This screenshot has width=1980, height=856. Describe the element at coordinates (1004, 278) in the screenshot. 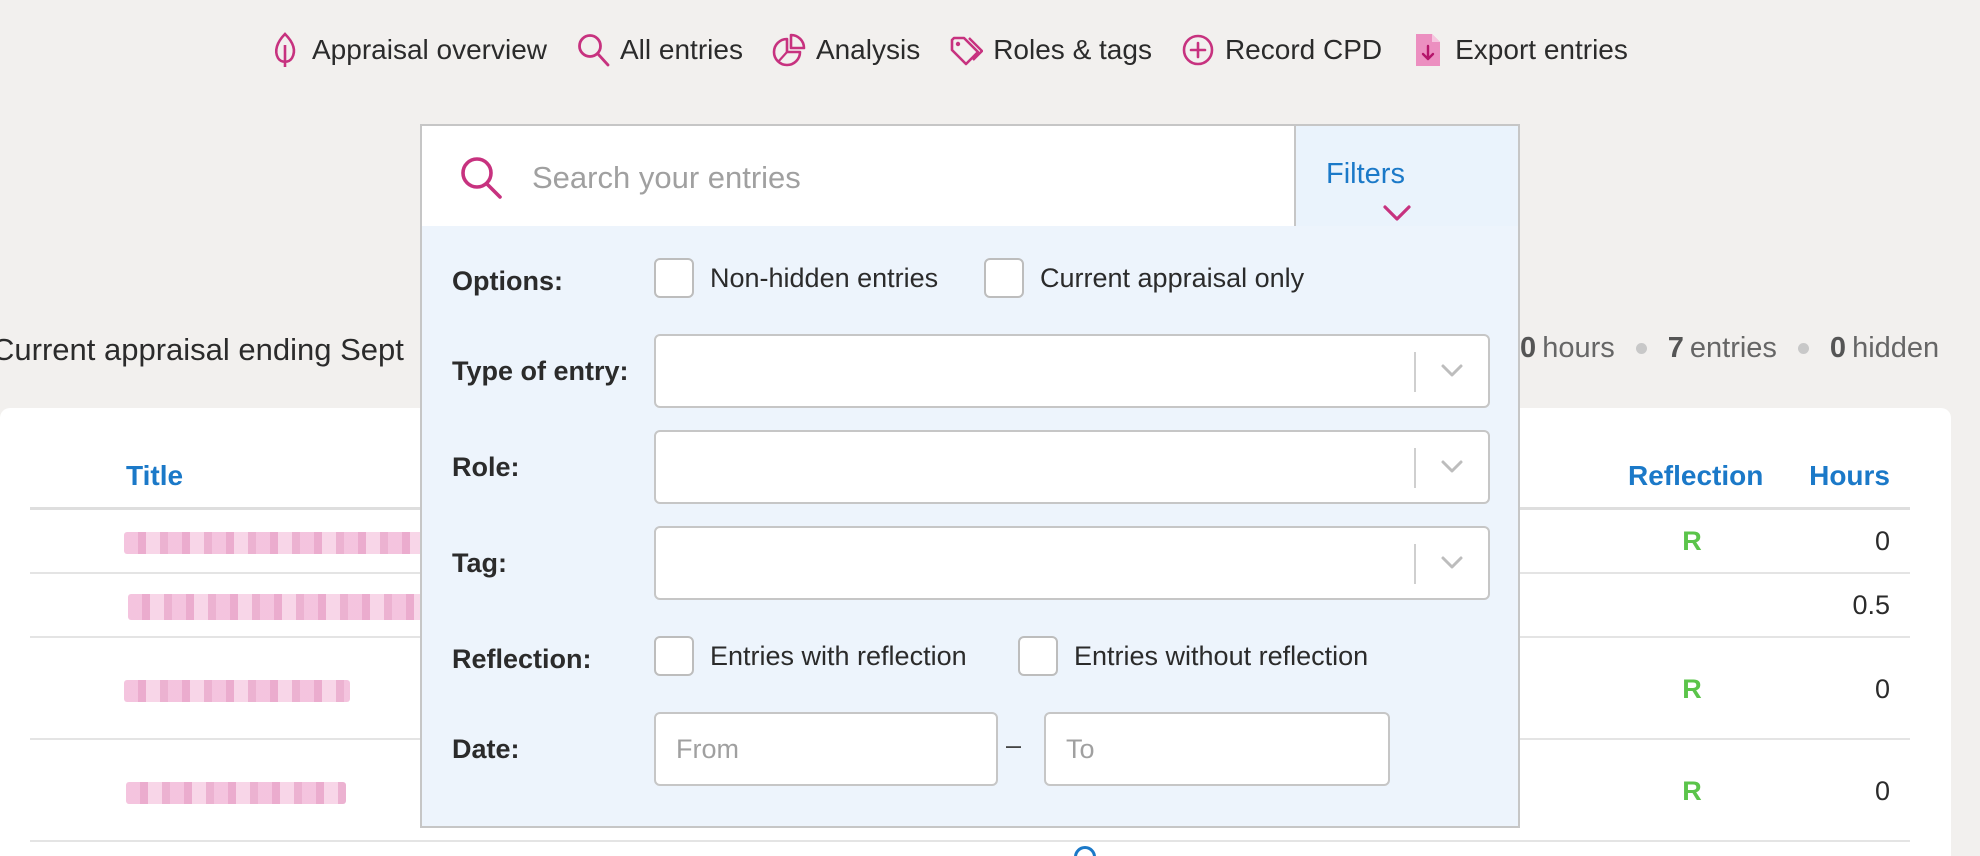

I see `current-appraisal-checkbox` at that location.